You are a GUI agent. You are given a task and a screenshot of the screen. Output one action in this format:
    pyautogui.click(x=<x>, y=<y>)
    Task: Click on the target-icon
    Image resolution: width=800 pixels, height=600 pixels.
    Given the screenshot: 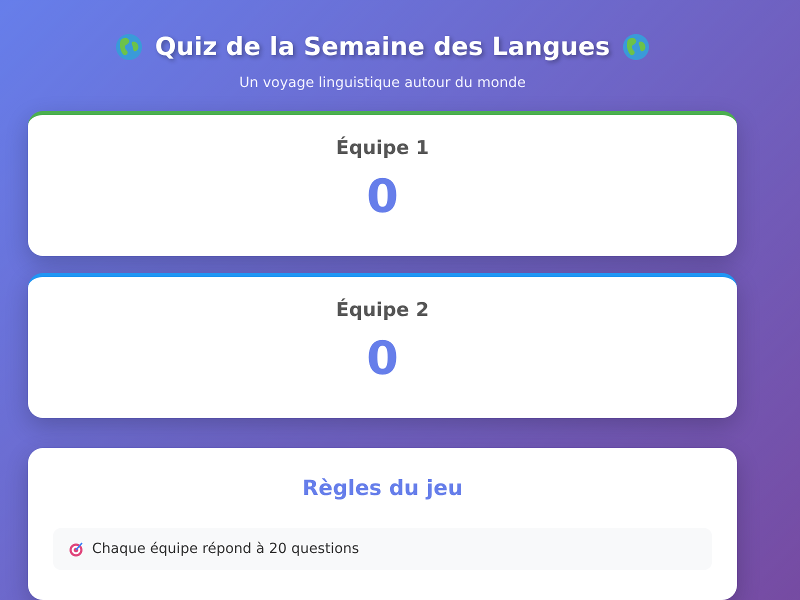 What is the action you would take?
    pyautogui.click(x=76, y=549)
    